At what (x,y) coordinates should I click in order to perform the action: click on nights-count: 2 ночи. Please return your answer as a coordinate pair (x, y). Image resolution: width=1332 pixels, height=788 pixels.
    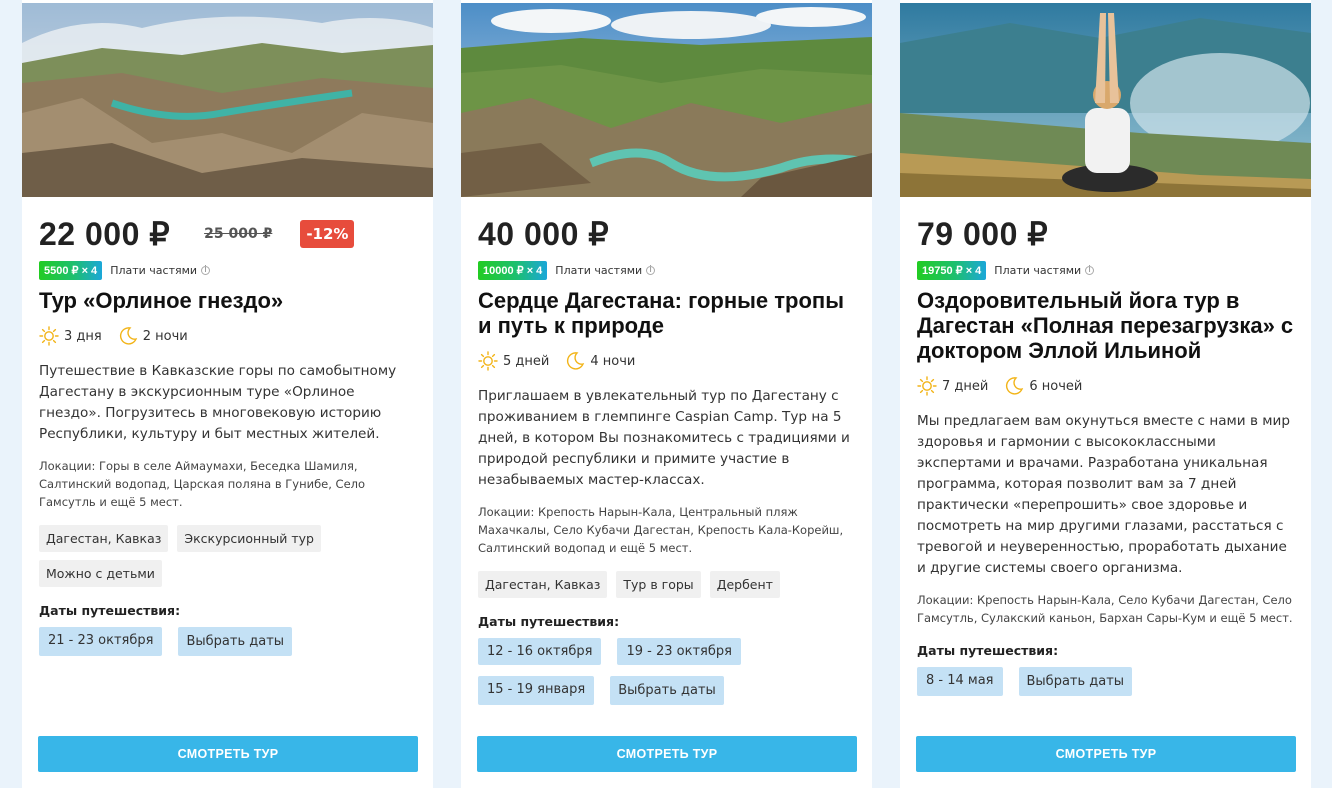
    Looking at the image, I should click on (165, 336).